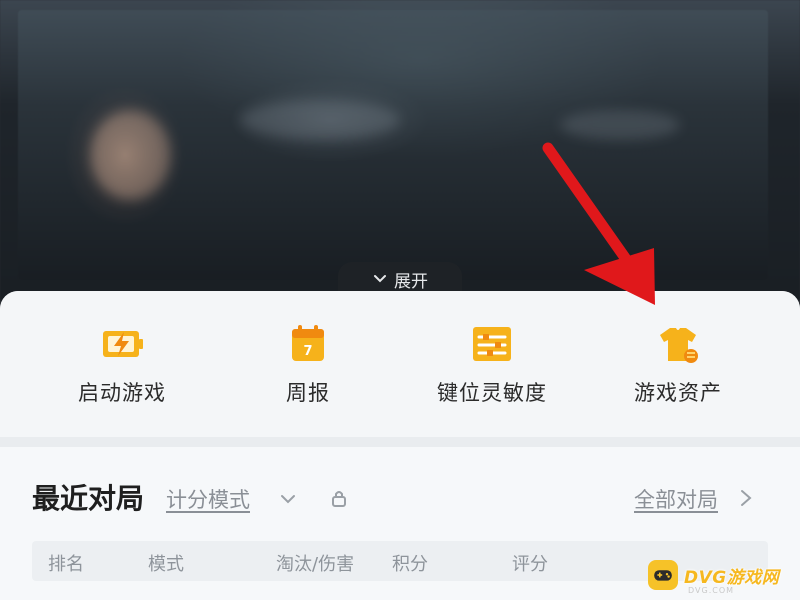 The image size is (800, 600). I want to click on expand-label: 展开, so click(411, 281).